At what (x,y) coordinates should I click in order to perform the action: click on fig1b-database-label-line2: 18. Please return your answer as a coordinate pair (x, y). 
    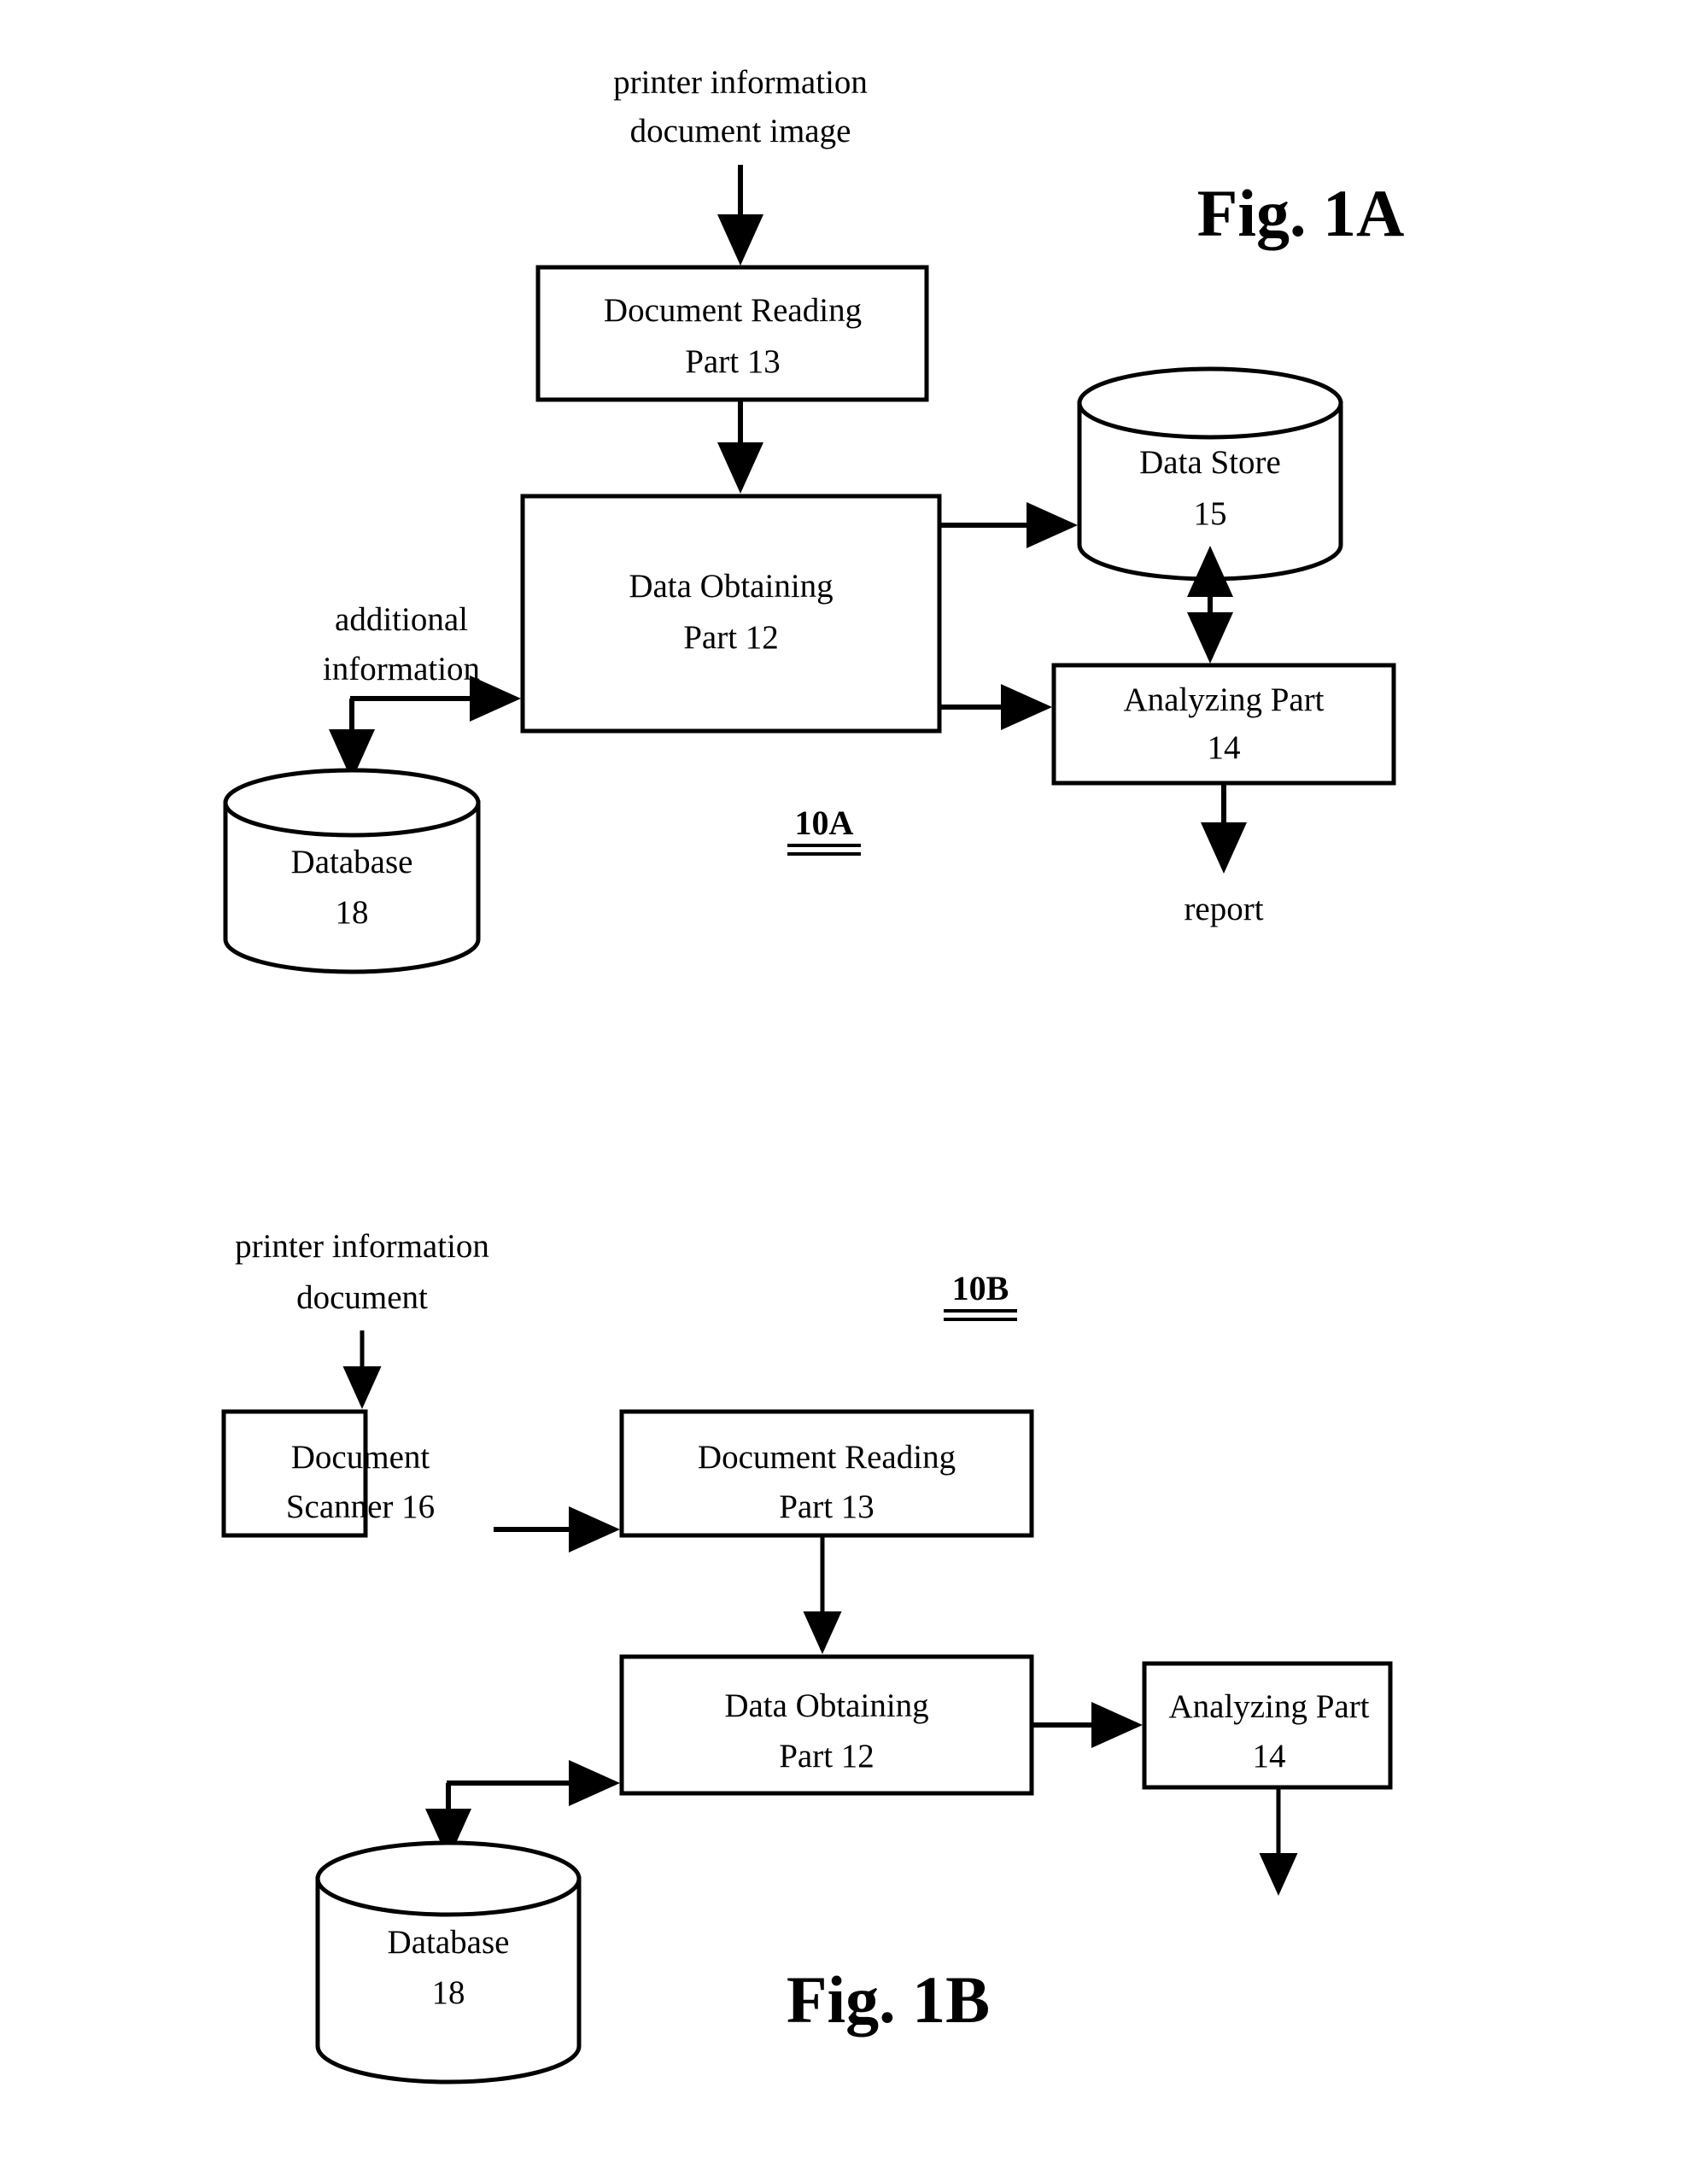
    Looking at the image, I should click on (448, 1993).